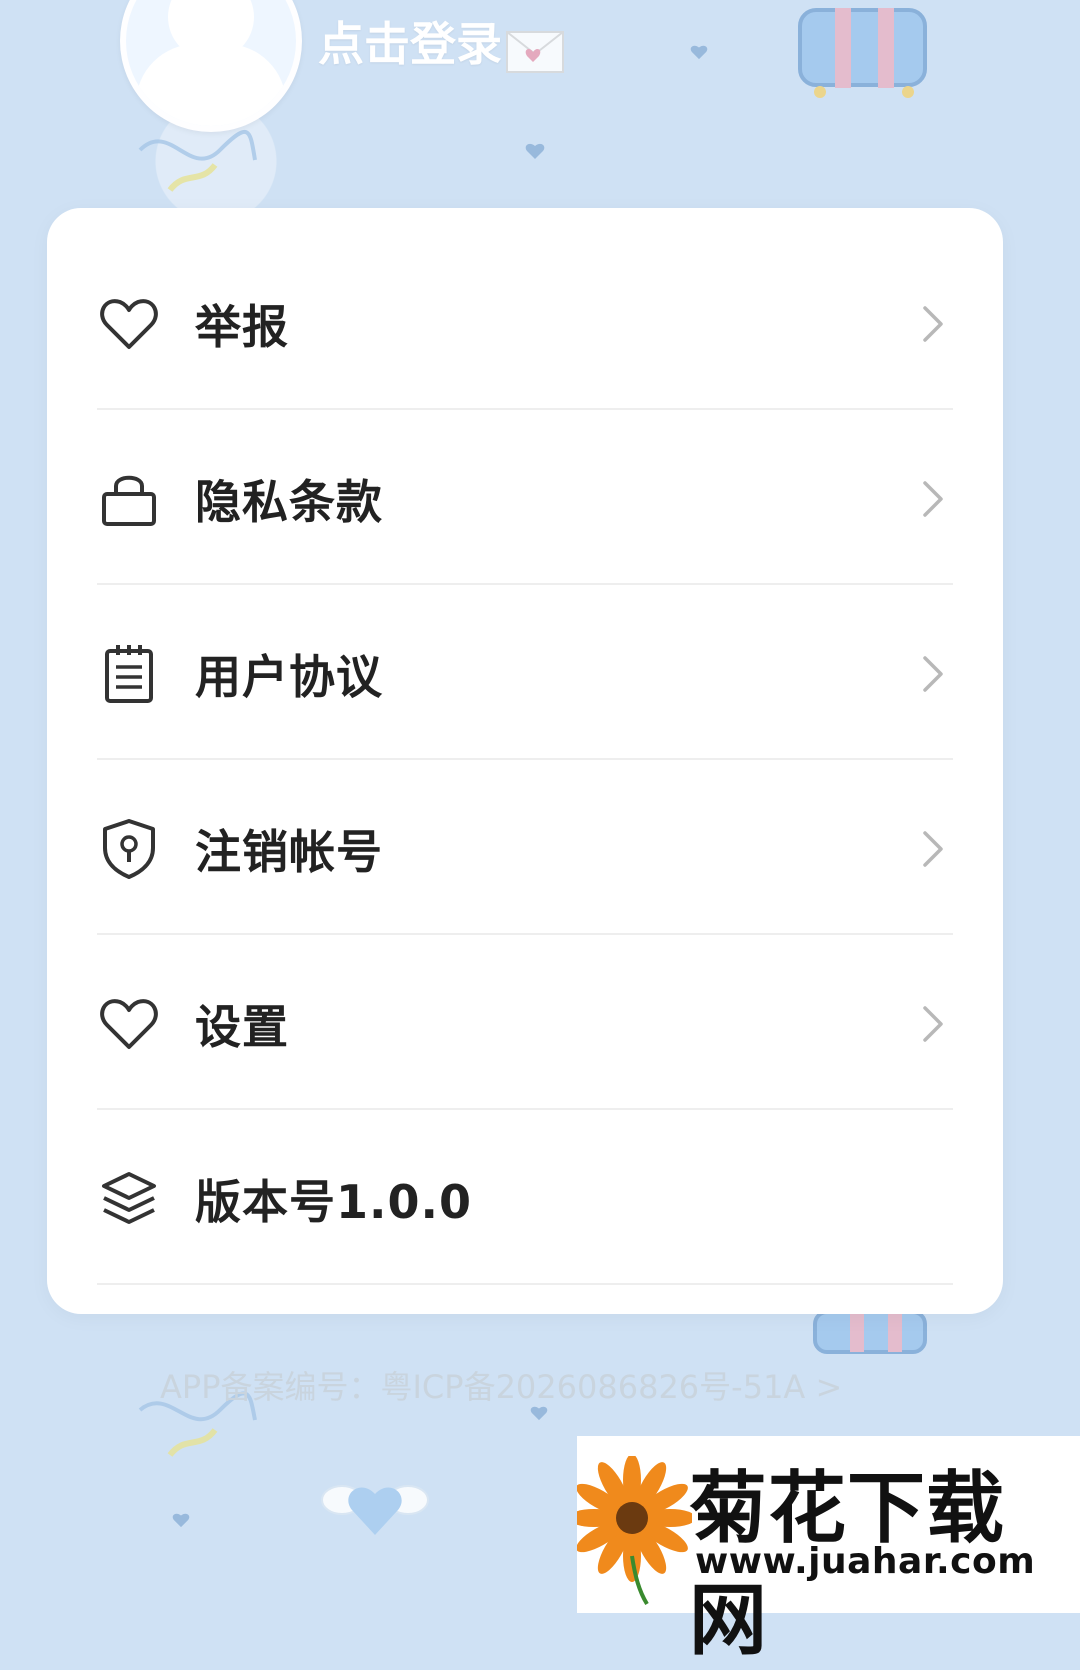 The width and height of the screenshot is (1080, 1670). What do you see at coordinates (525, 848) in the screenshot?
I see `menu-item-delete-account: 注销帐号` at bounding box center [525, 848].